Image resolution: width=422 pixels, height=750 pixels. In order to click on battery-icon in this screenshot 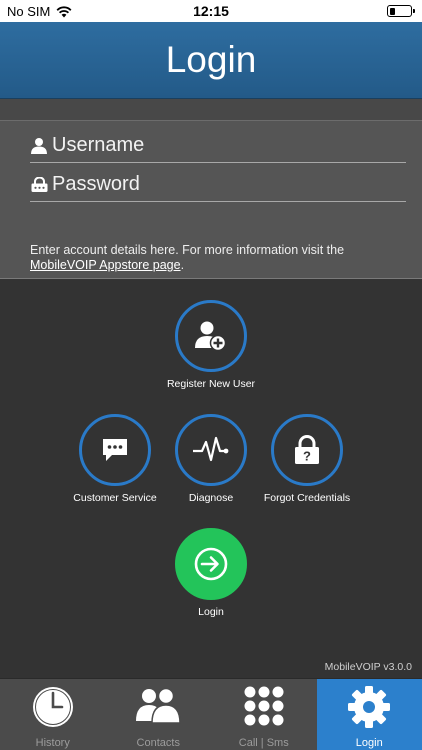, I will do `click(401, 11)`.